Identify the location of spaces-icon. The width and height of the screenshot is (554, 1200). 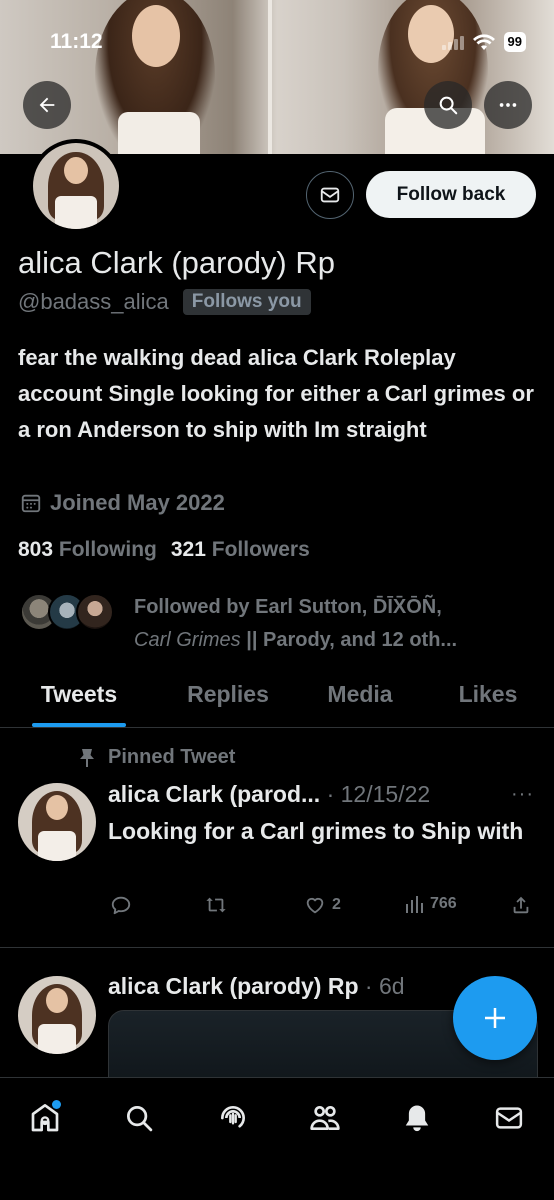
(233, 1117).